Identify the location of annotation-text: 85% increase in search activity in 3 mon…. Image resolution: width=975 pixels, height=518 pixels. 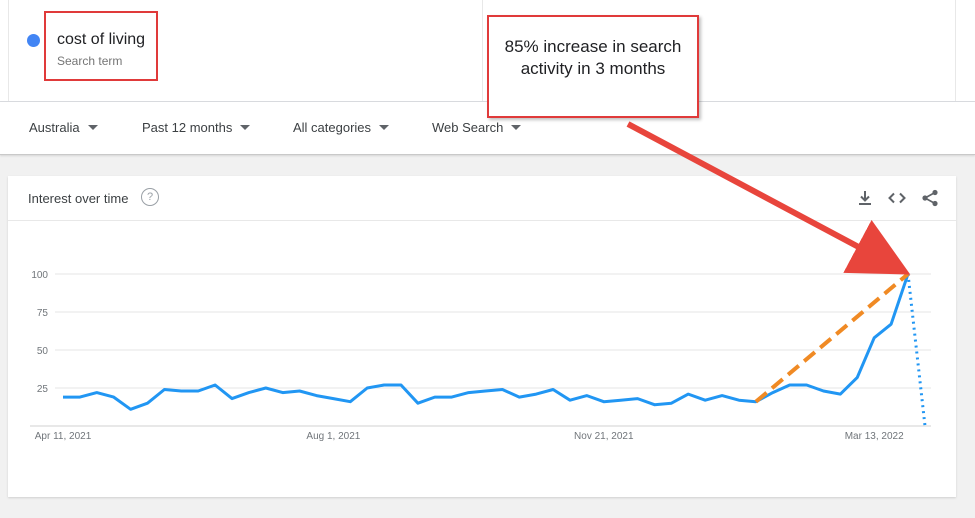
(593, 57).